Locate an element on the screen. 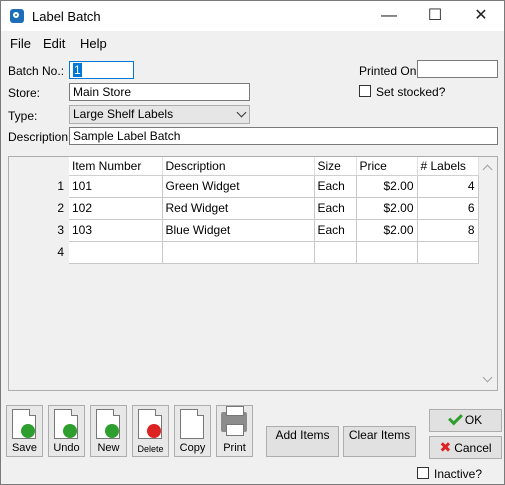 The width and height of the screenshot is (505, 485). new-button-label: New is located at coordinates (108, 448).